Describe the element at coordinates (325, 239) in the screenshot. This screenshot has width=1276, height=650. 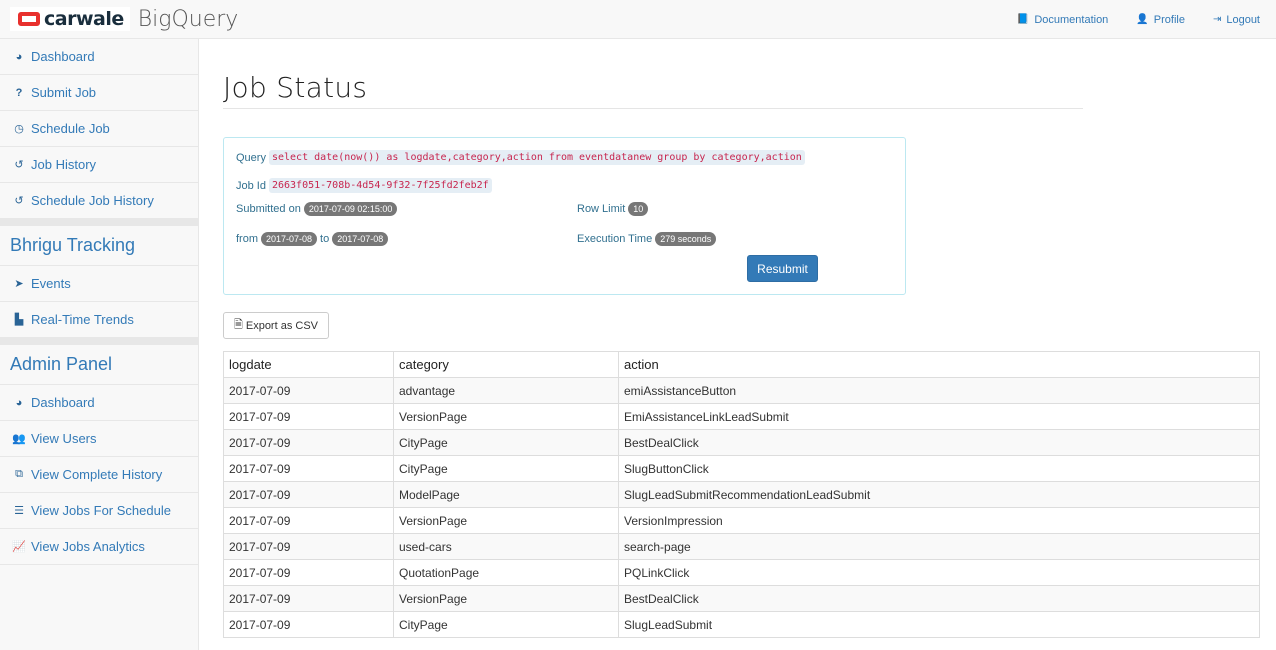
I see `to-label: to` at that location.